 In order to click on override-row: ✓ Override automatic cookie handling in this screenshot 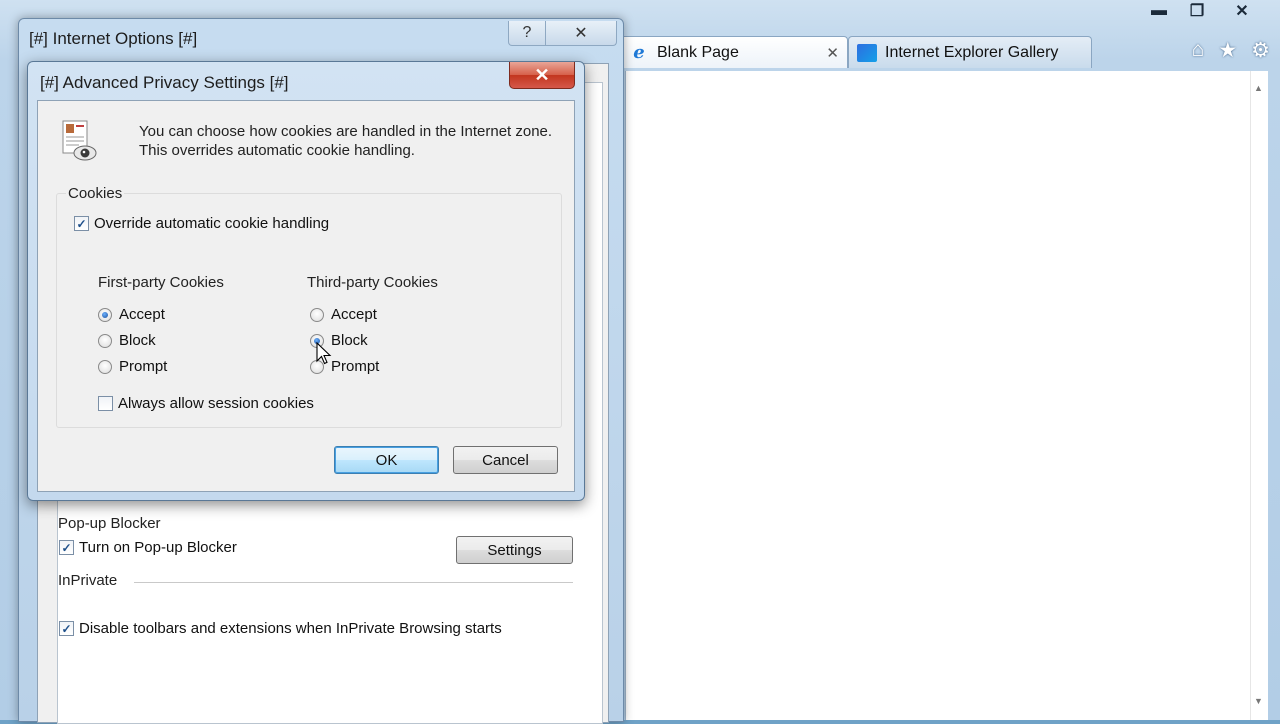, I will do `click(201, 223)`.